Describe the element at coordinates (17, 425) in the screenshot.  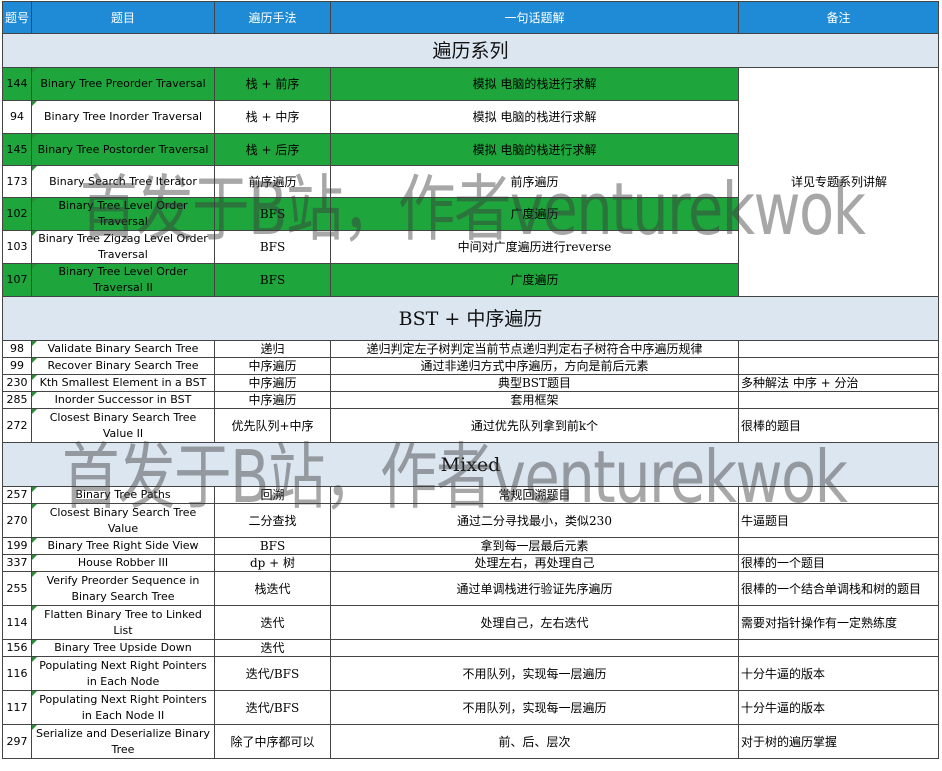
I see `problem-number: 272` at that location.